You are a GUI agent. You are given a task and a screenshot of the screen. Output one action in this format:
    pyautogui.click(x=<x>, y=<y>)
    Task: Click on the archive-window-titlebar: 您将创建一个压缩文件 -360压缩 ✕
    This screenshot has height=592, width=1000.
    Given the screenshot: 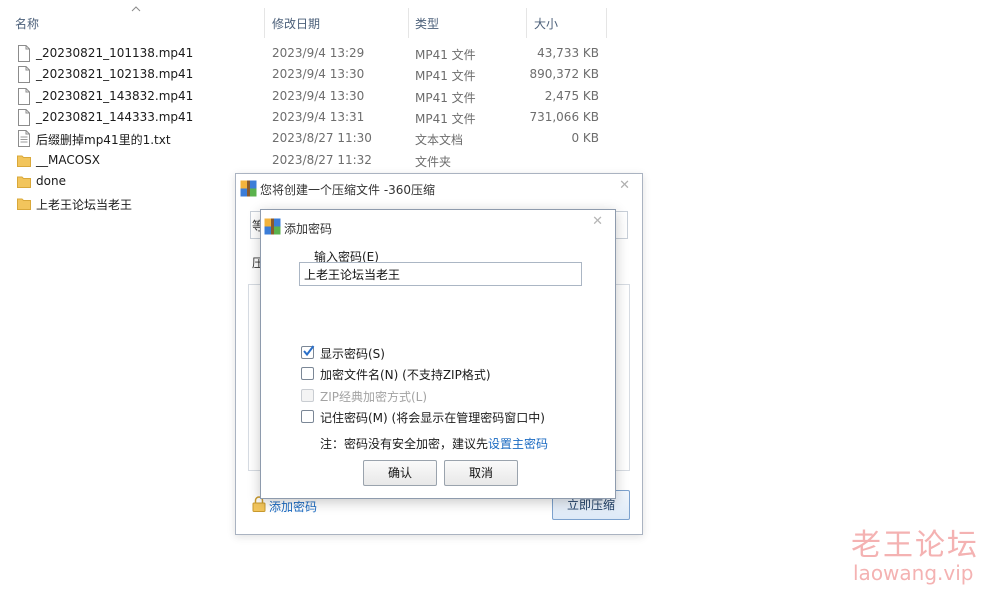 What is the action you would take?
    pyautogui.click(x=439, y=188)
    